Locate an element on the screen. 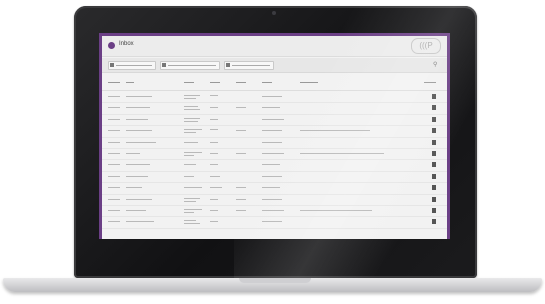  brand-logo: (((P is located at coordinates (426, 46).